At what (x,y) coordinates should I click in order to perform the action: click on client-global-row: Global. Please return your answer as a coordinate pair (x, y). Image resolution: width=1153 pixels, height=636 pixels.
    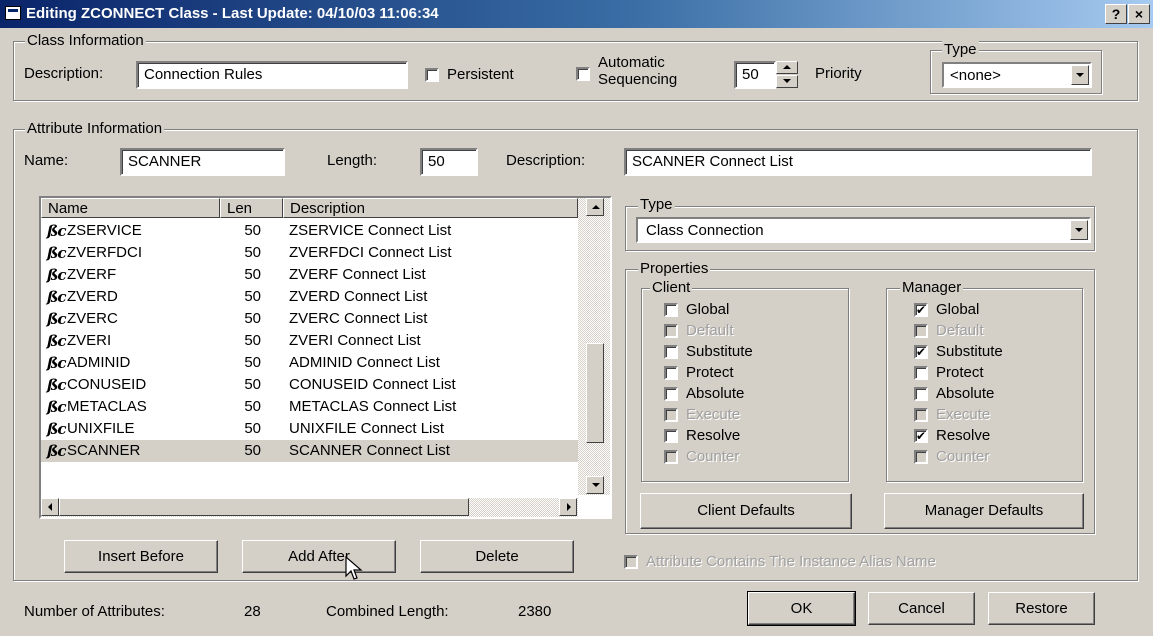
    Looking at the image, I should click on (708, 309).